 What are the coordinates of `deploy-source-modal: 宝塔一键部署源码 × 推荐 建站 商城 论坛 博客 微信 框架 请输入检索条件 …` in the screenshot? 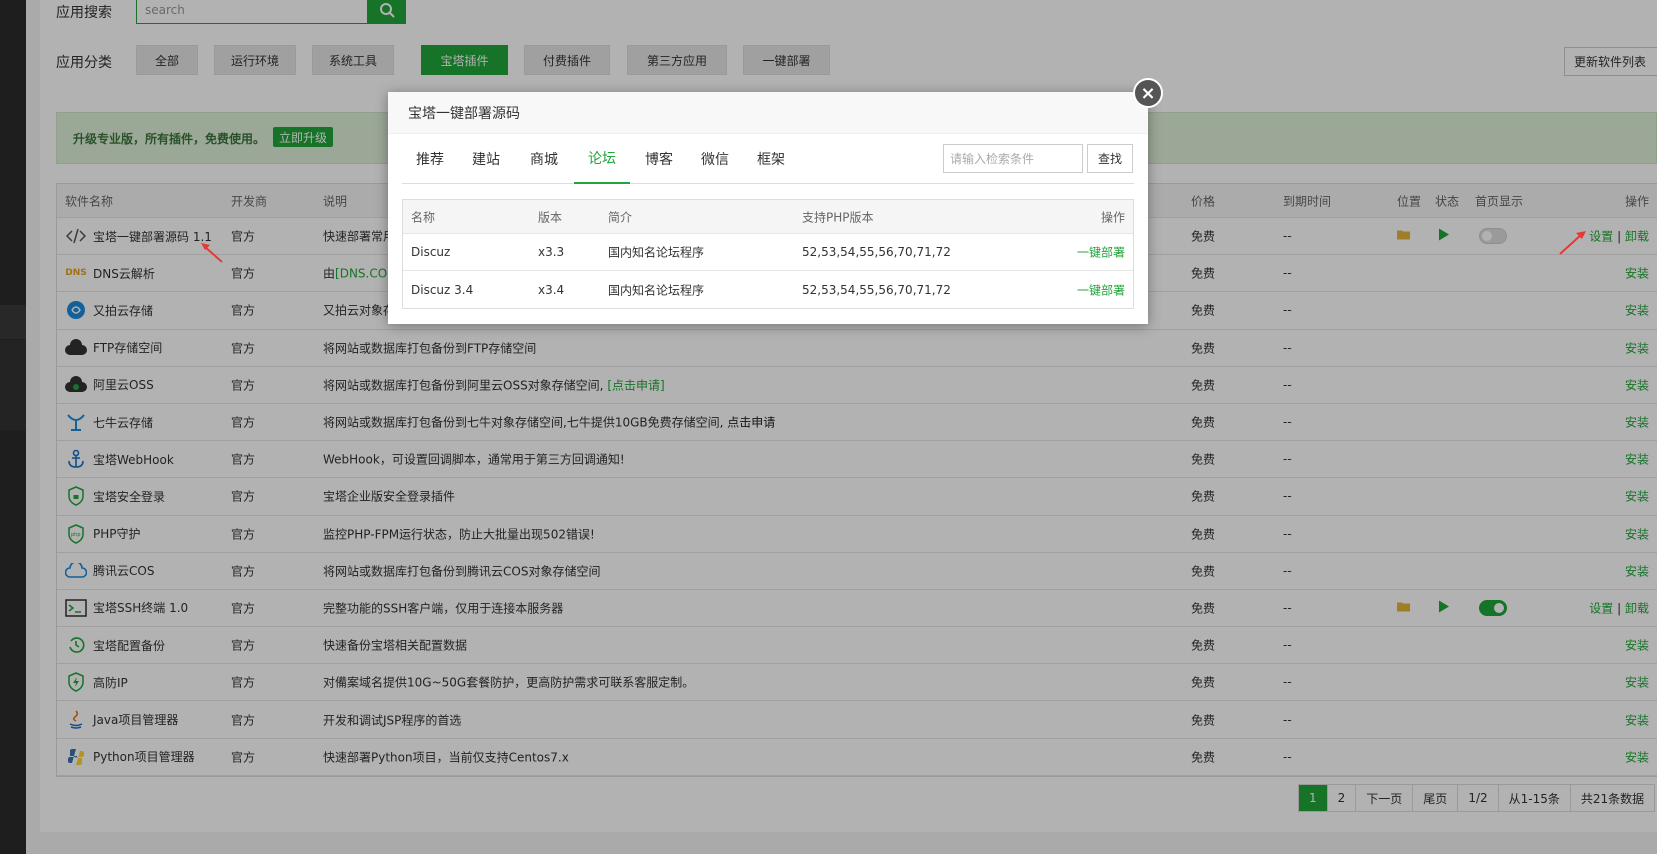 It's located at (775, 201).